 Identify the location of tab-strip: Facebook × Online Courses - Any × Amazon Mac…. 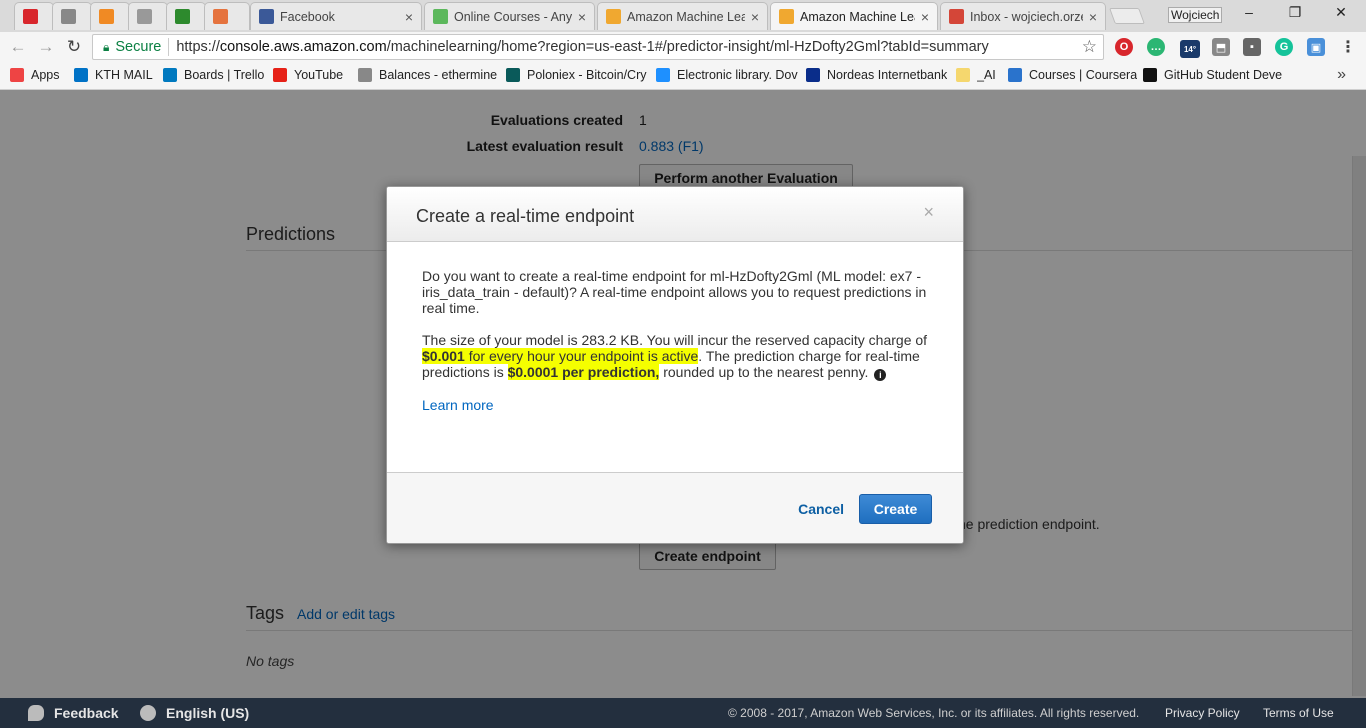
(683, 16).